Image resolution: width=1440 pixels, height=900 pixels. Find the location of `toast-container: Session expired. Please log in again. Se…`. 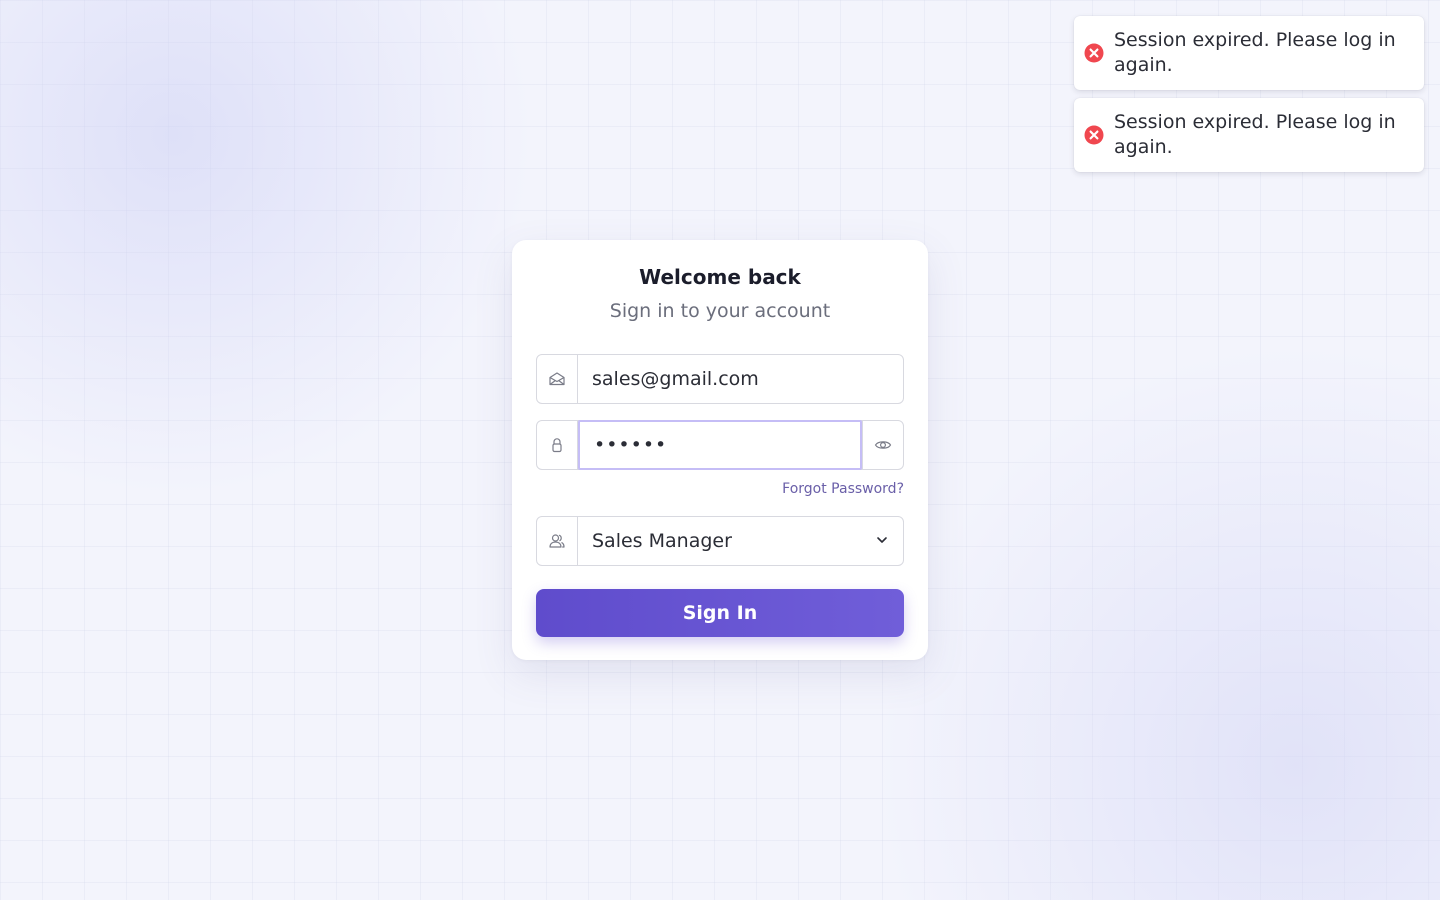

toast-container: Session expired. Please log in again. Se… is located at coordinates (1249, 94).